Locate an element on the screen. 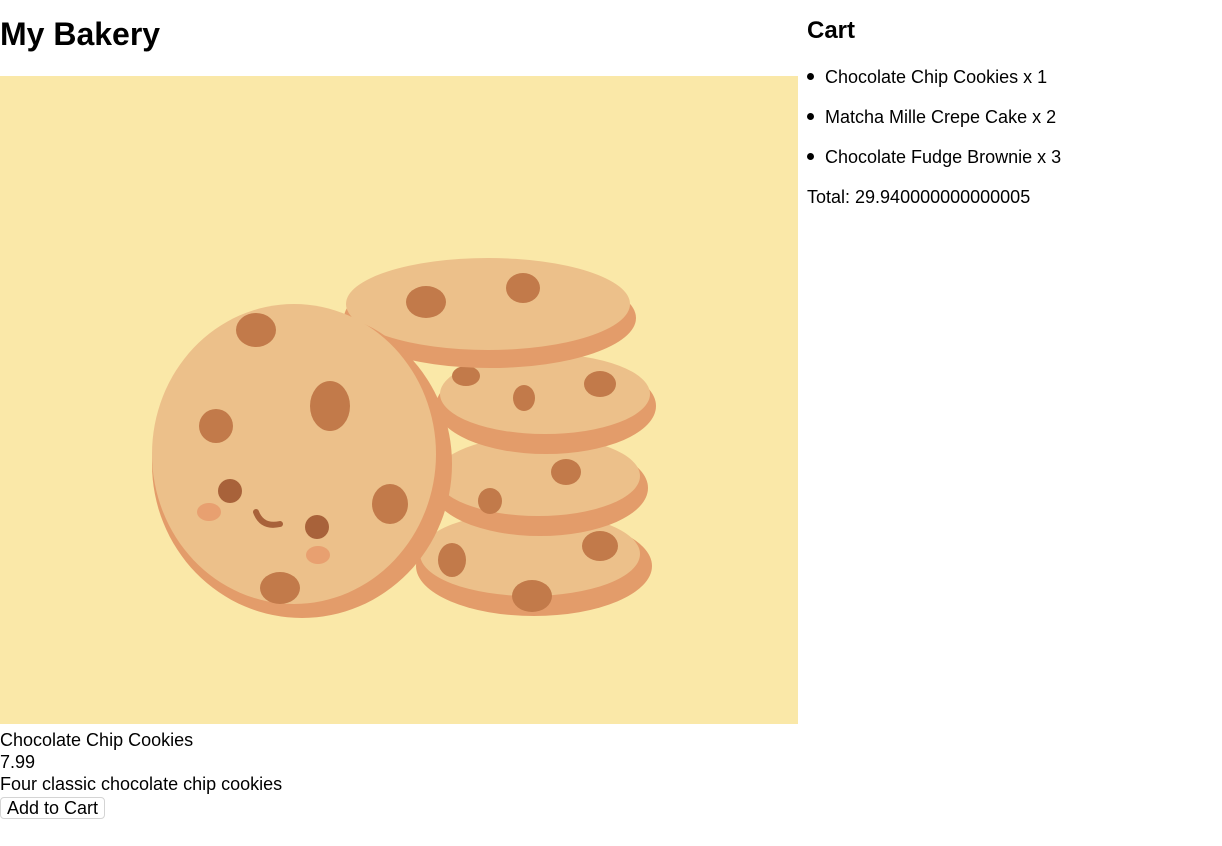 The width and height of the screenshot is (1222, 846). site-title: My Bakery is located at coordinates (80, 34).